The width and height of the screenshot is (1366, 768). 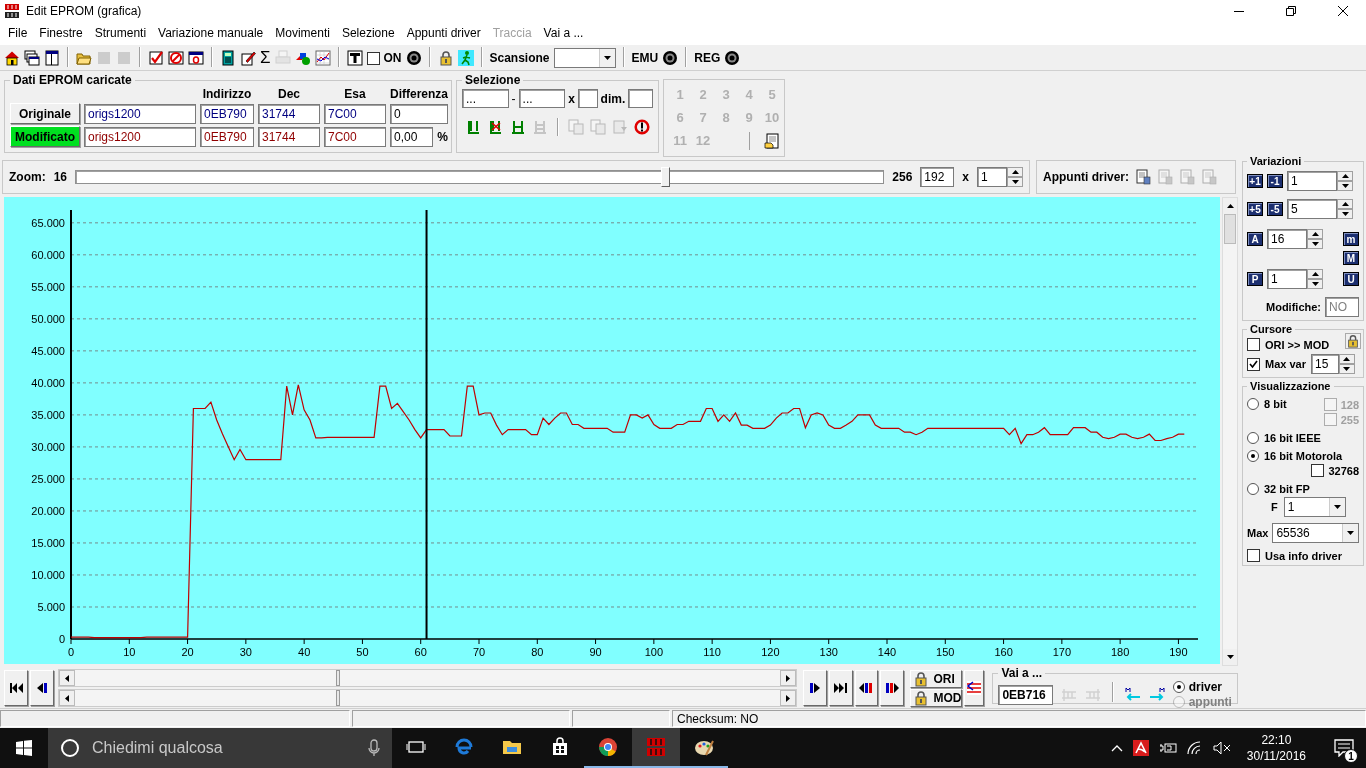 I want to click on microphone-icon, so click(x=374, y=748).